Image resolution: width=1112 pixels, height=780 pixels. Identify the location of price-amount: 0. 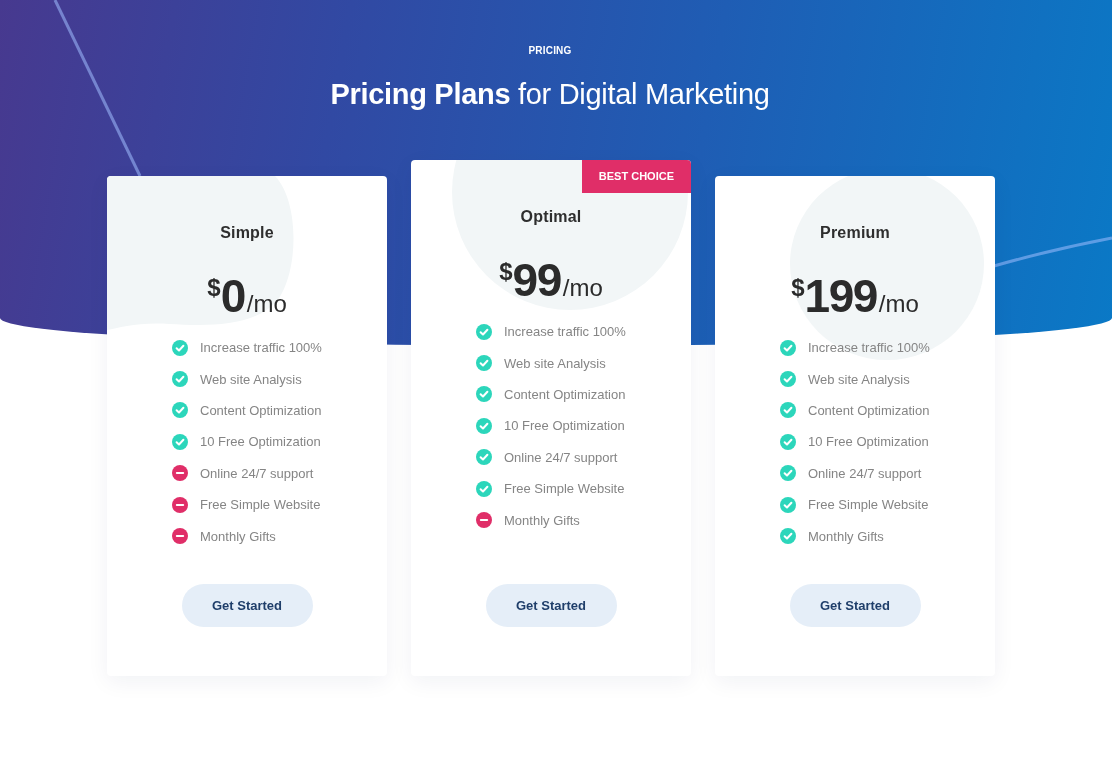
(232, 296).